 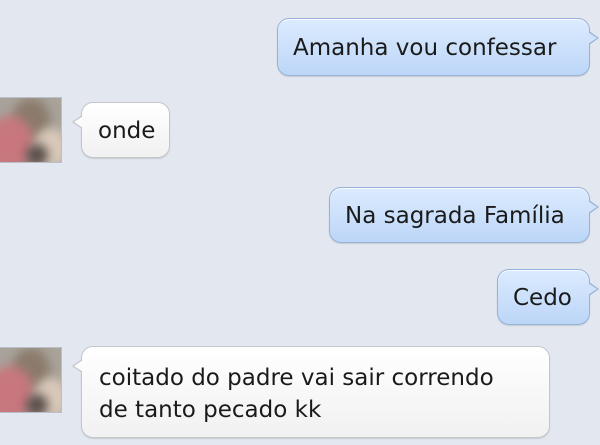 I want to click on message-text: Cedo, so click(x=542, y=298).